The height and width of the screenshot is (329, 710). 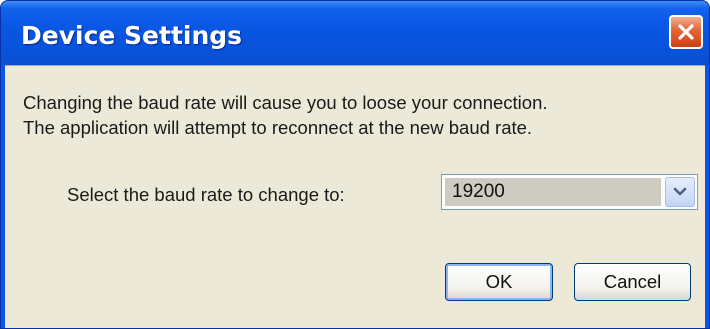 What do you see at coordinates (553, 192) in the screenshot?
I see `baud-rate-selected-value: 19200` at bounding box center [553, 192].